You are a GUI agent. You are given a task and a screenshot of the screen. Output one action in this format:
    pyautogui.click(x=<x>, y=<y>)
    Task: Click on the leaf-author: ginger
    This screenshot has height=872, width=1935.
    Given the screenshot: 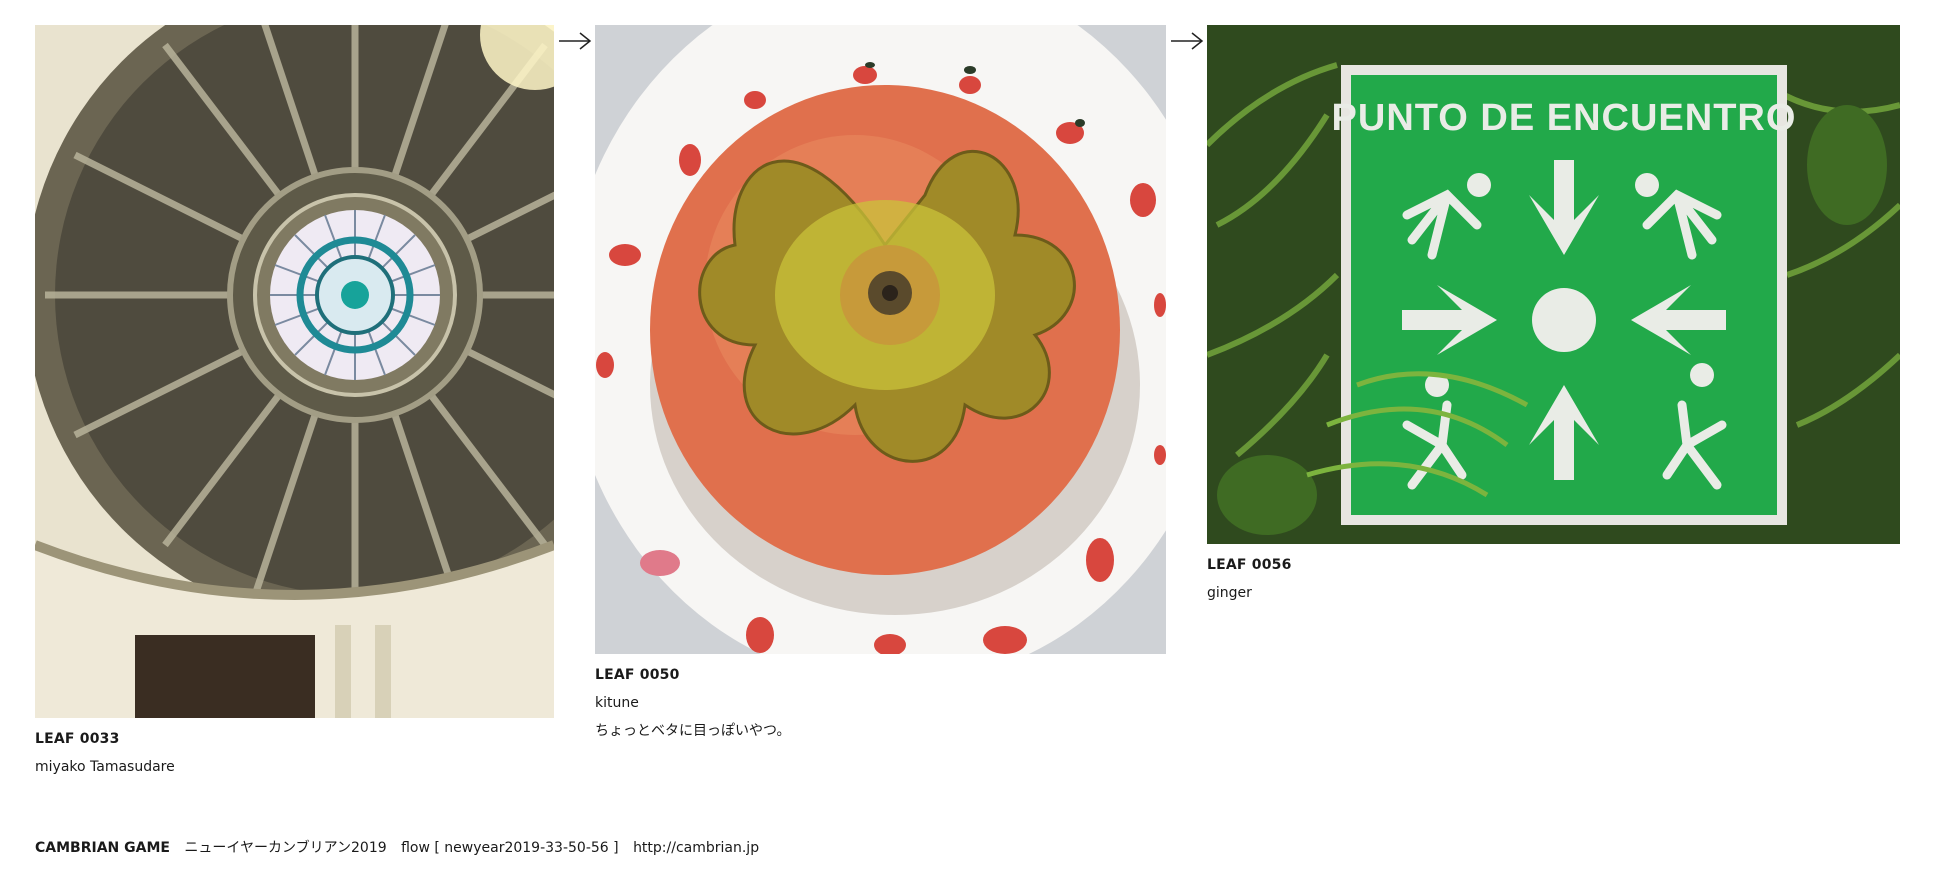 What is the action you would take?
    pyautogui.click(x=1553, y=593)
    